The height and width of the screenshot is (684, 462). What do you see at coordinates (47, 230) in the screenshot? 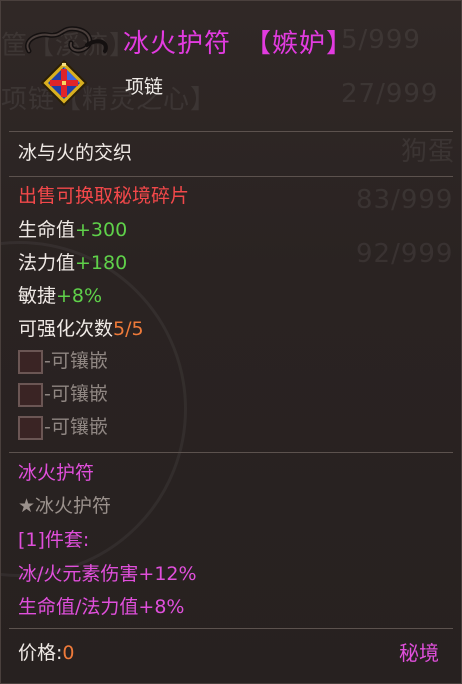
I see `stat-label: 生命值` at bounding box center [47, 230].